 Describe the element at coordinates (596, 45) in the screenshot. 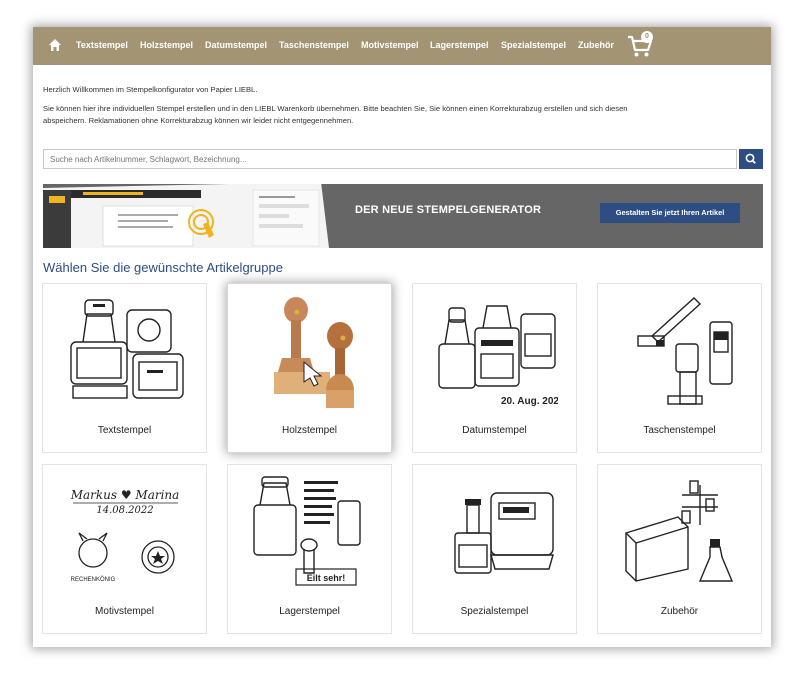

I see `nav-item-zubehoer: Zubehör` at that location.